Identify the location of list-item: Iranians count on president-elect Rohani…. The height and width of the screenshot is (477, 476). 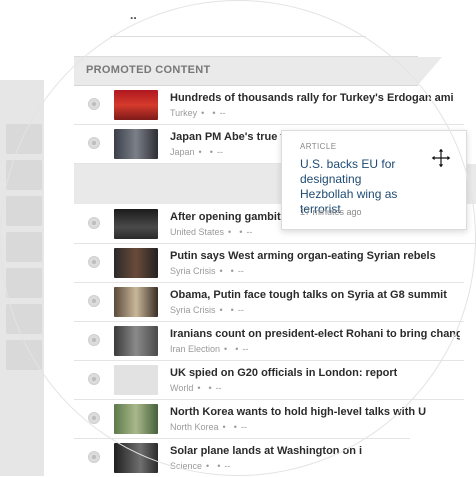
(269, 341).